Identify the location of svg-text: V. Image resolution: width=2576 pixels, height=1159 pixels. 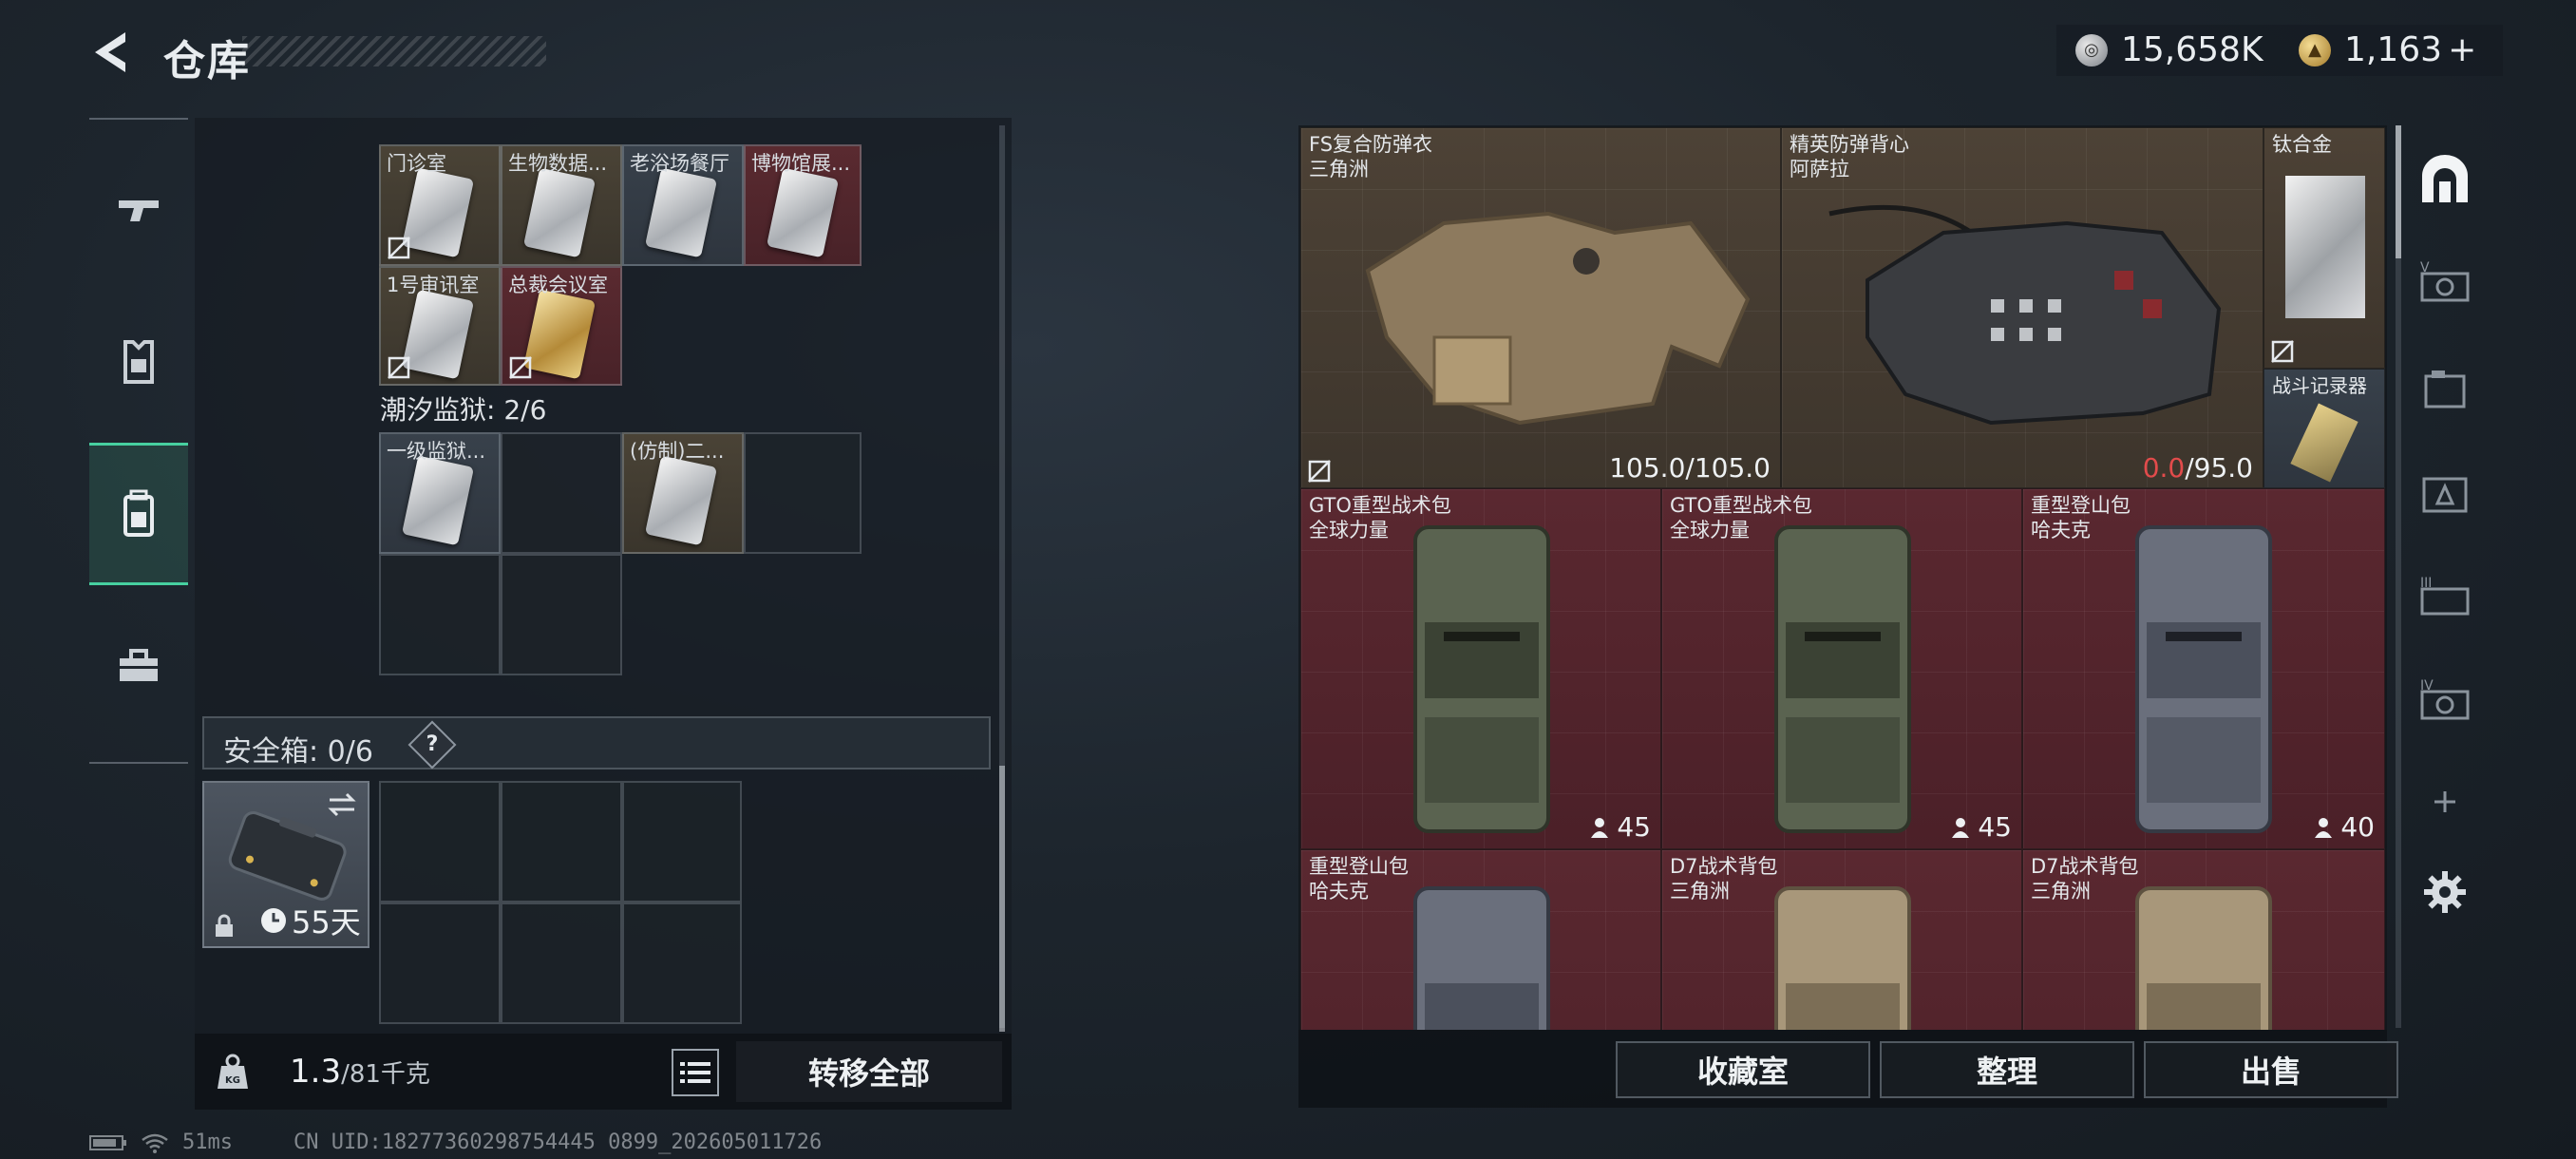
(2425, 268).